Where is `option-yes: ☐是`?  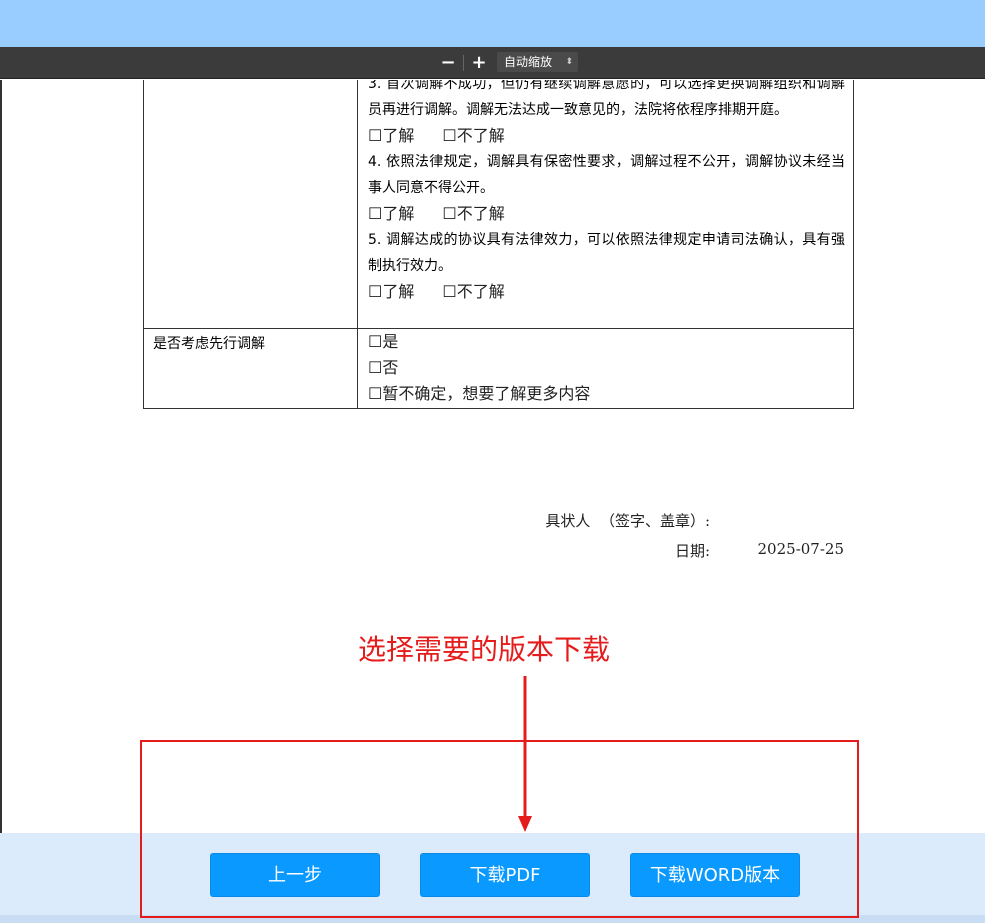
option-yes: ☐是 is located at coordinates (606, 342).